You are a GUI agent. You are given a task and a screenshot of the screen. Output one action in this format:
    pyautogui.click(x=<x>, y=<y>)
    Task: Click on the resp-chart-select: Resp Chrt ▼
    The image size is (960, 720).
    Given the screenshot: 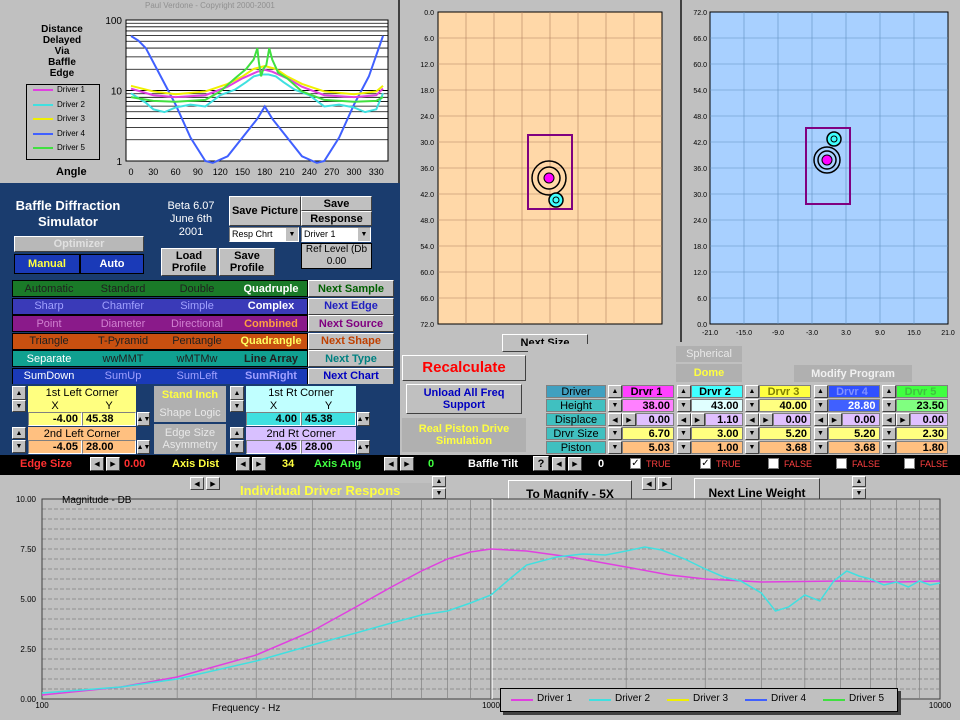 What is the action you would take?
    pyautogui.click(x=264, y=234)
    